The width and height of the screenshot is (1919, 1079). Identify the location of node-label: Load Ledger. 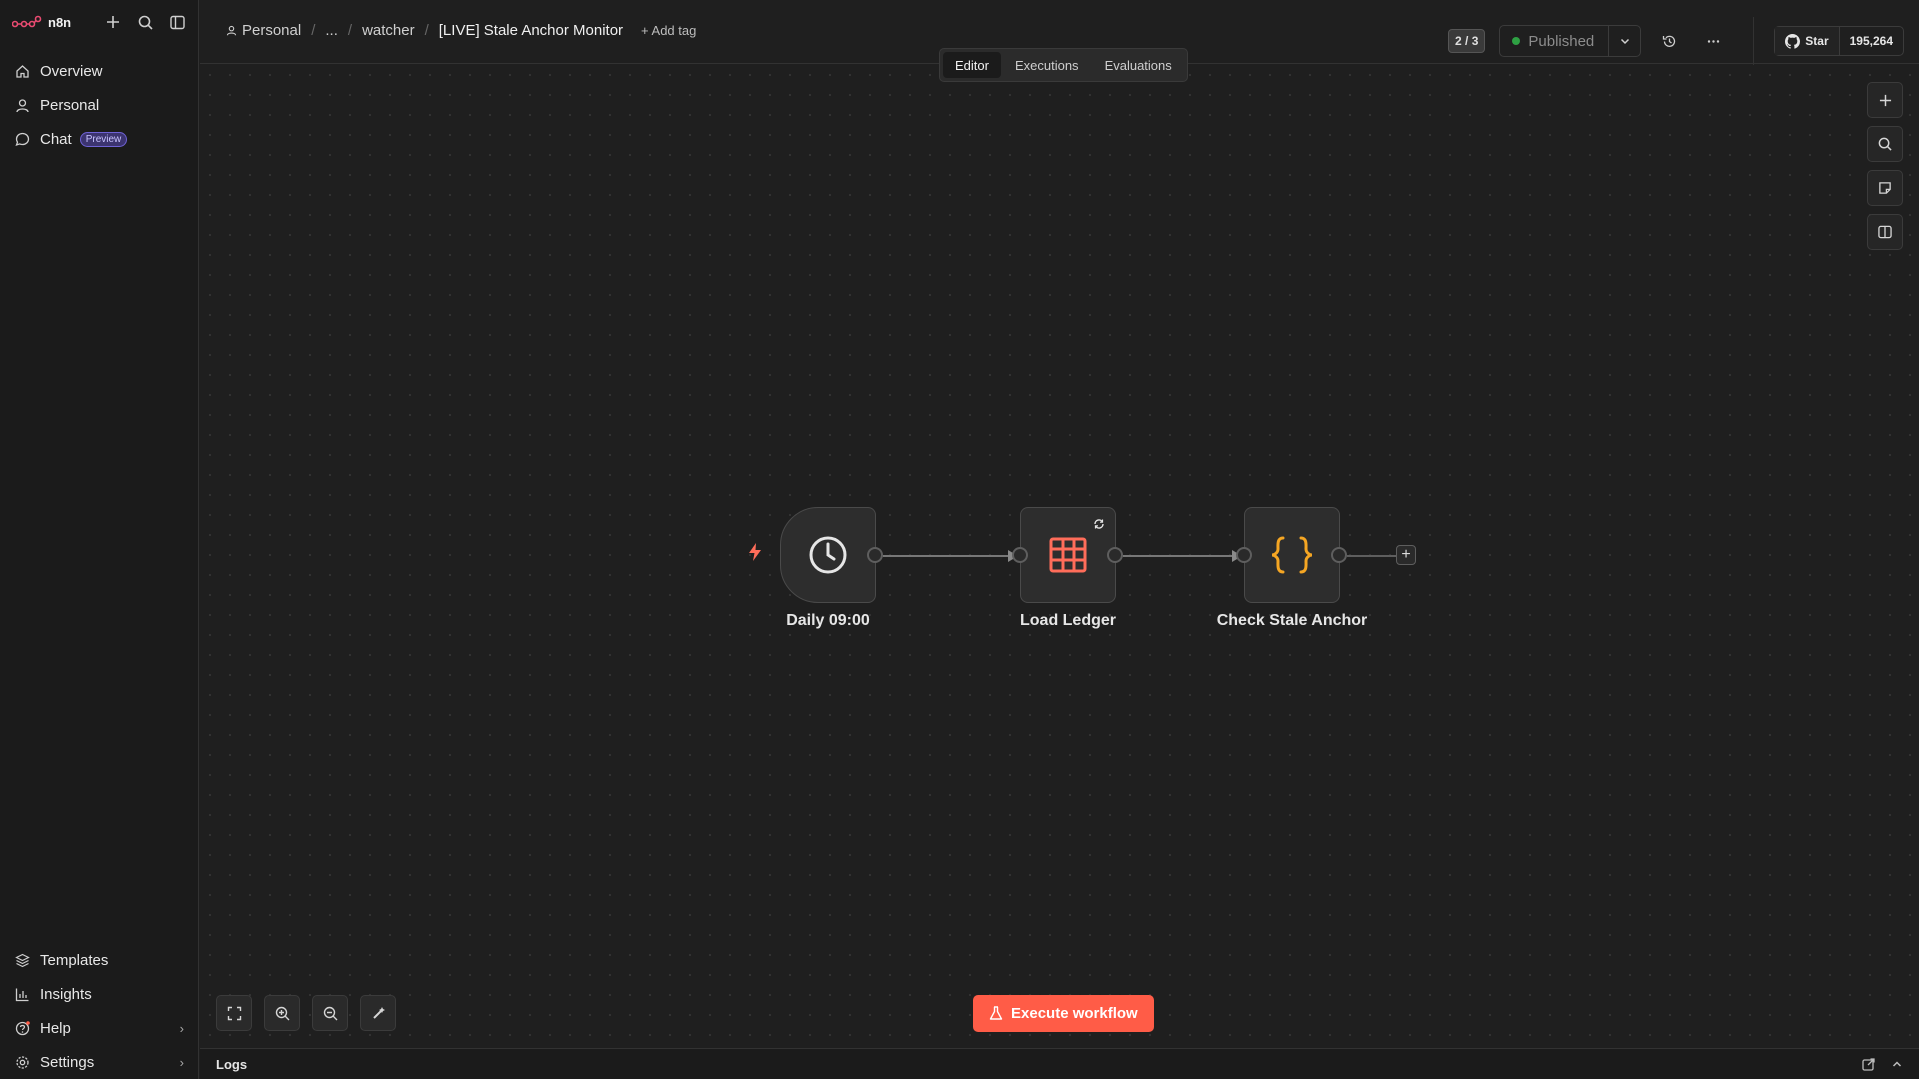
(1068, 620).